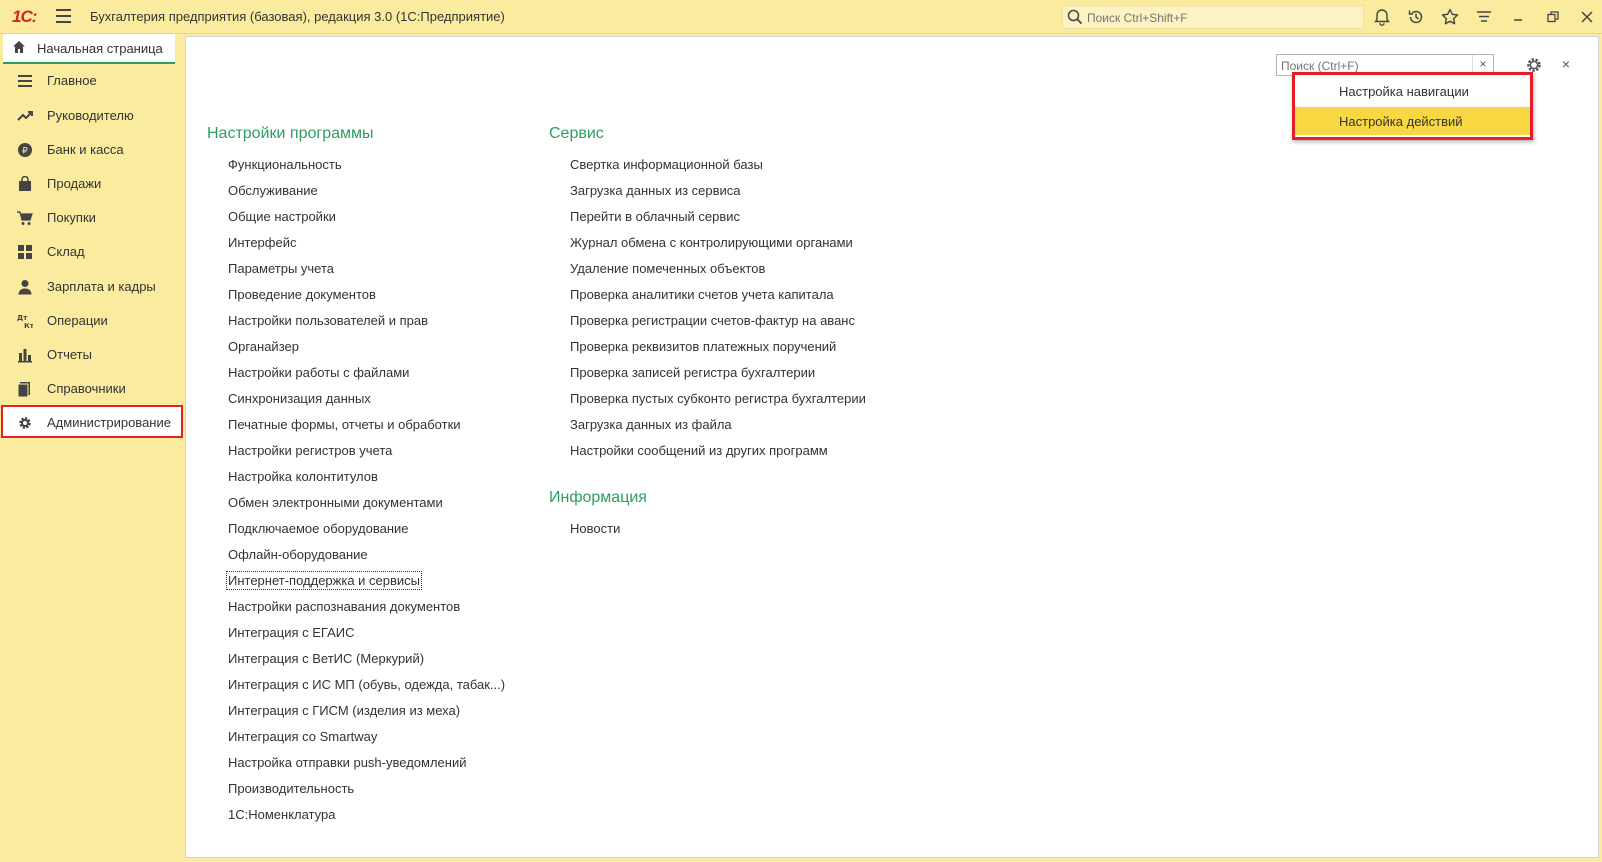 The image size is (1602, 862). I want to click on tab-home-label: Начальная страница, so click(100, 48).